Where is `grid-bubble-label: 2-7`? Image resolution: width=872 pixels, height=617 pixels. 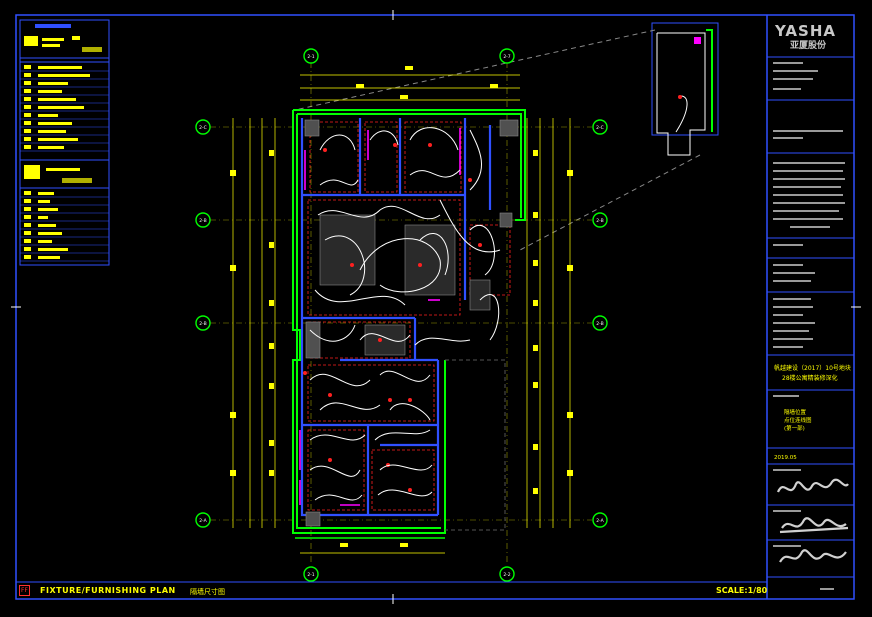
grid-bubble-label: 2-7 is located at coordinates (506, 57).